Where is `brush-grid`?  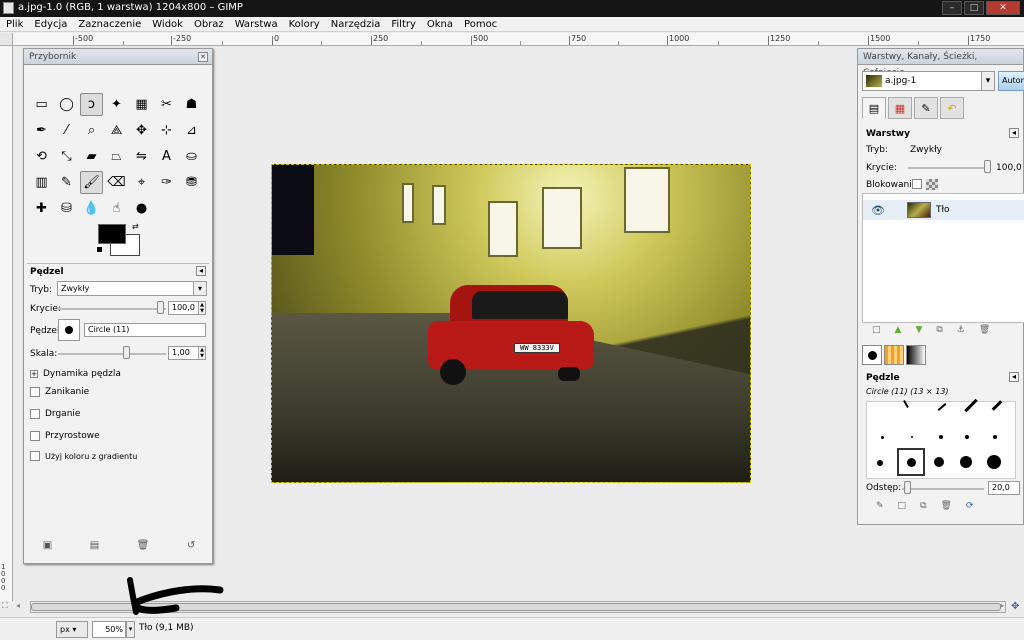 brush-grid is located at coordinates (941, 438).